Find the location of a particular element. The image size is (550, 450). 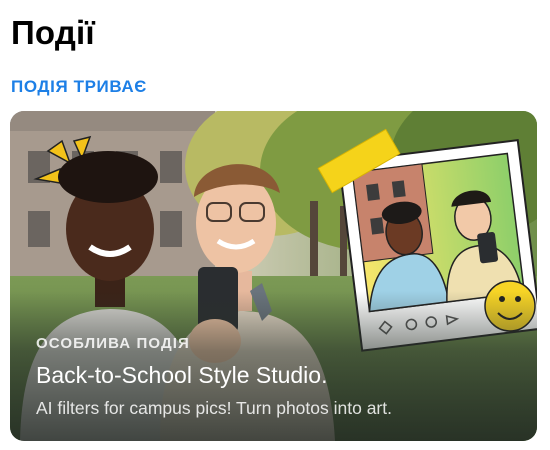

event-title: Back-to-School Style Studio. is located at coordinates (182, 375).